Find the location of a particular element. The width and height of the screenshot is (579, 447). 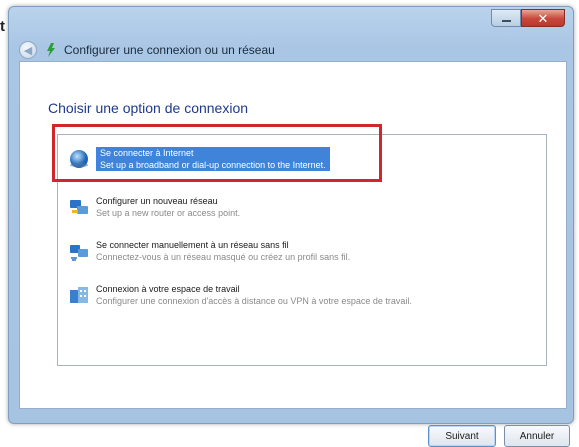

close-icon: ✕ is located at coordinates (543, 18).